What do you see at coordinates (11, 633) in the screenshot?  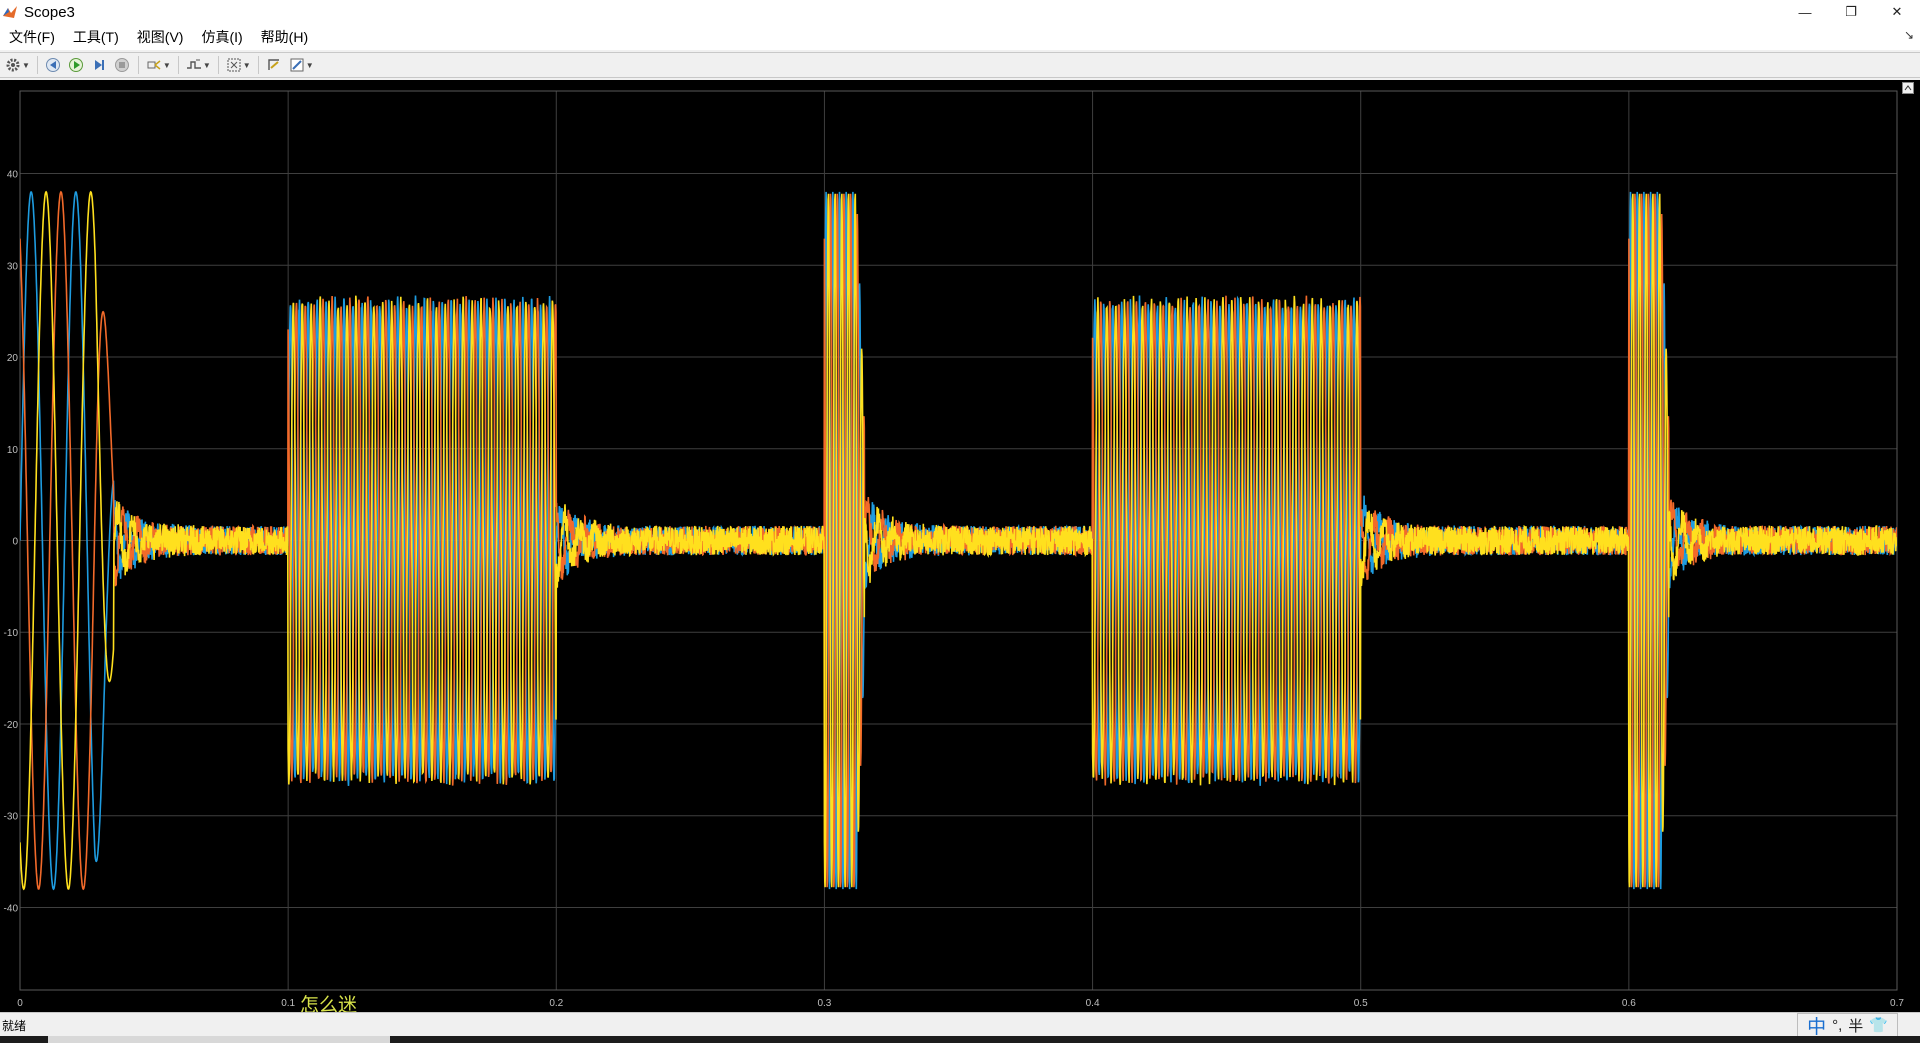 I see `y-tick-label: -10` at bounding box center [11, 633].